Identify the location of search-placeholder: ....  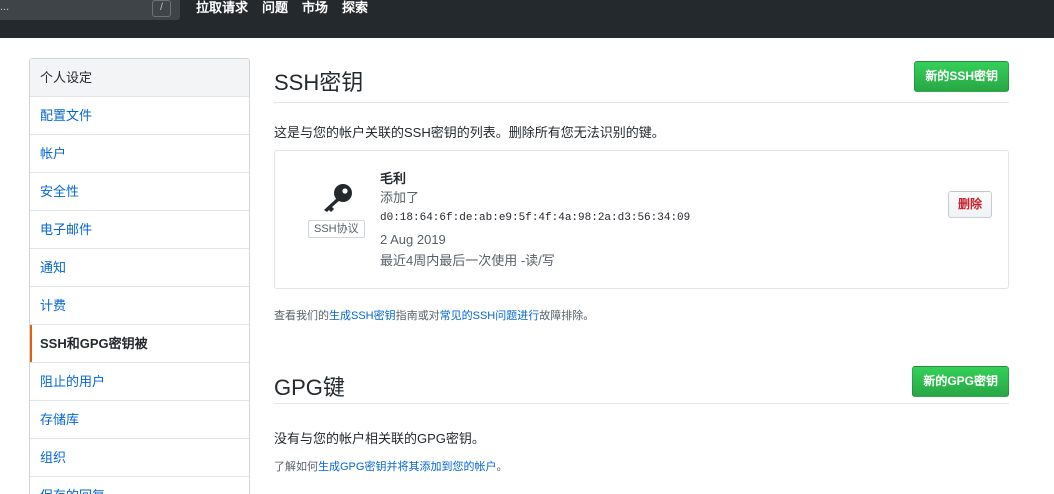
(5, 7).